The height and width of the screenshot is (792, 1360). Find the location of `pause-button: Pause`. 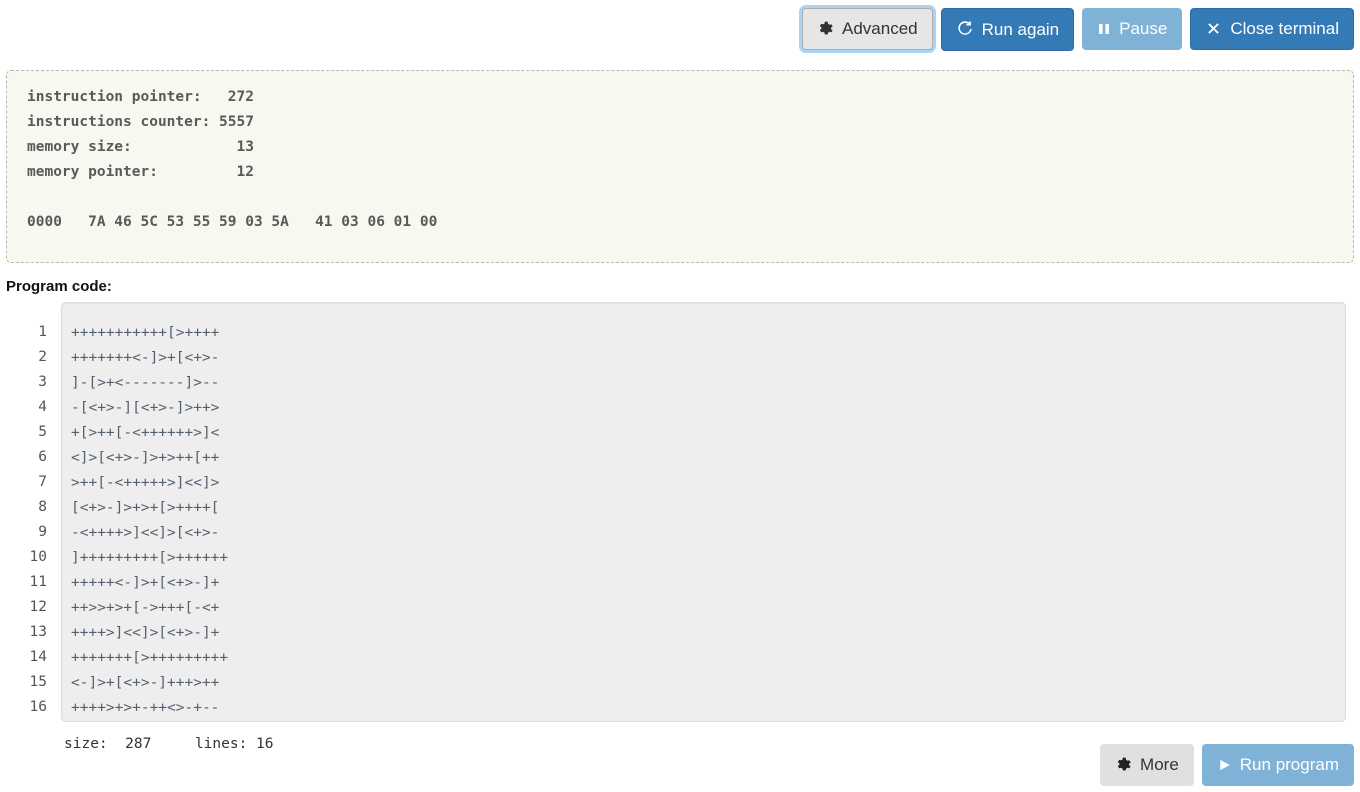

pause-button: Pause is located at coordinates (1132, 29).